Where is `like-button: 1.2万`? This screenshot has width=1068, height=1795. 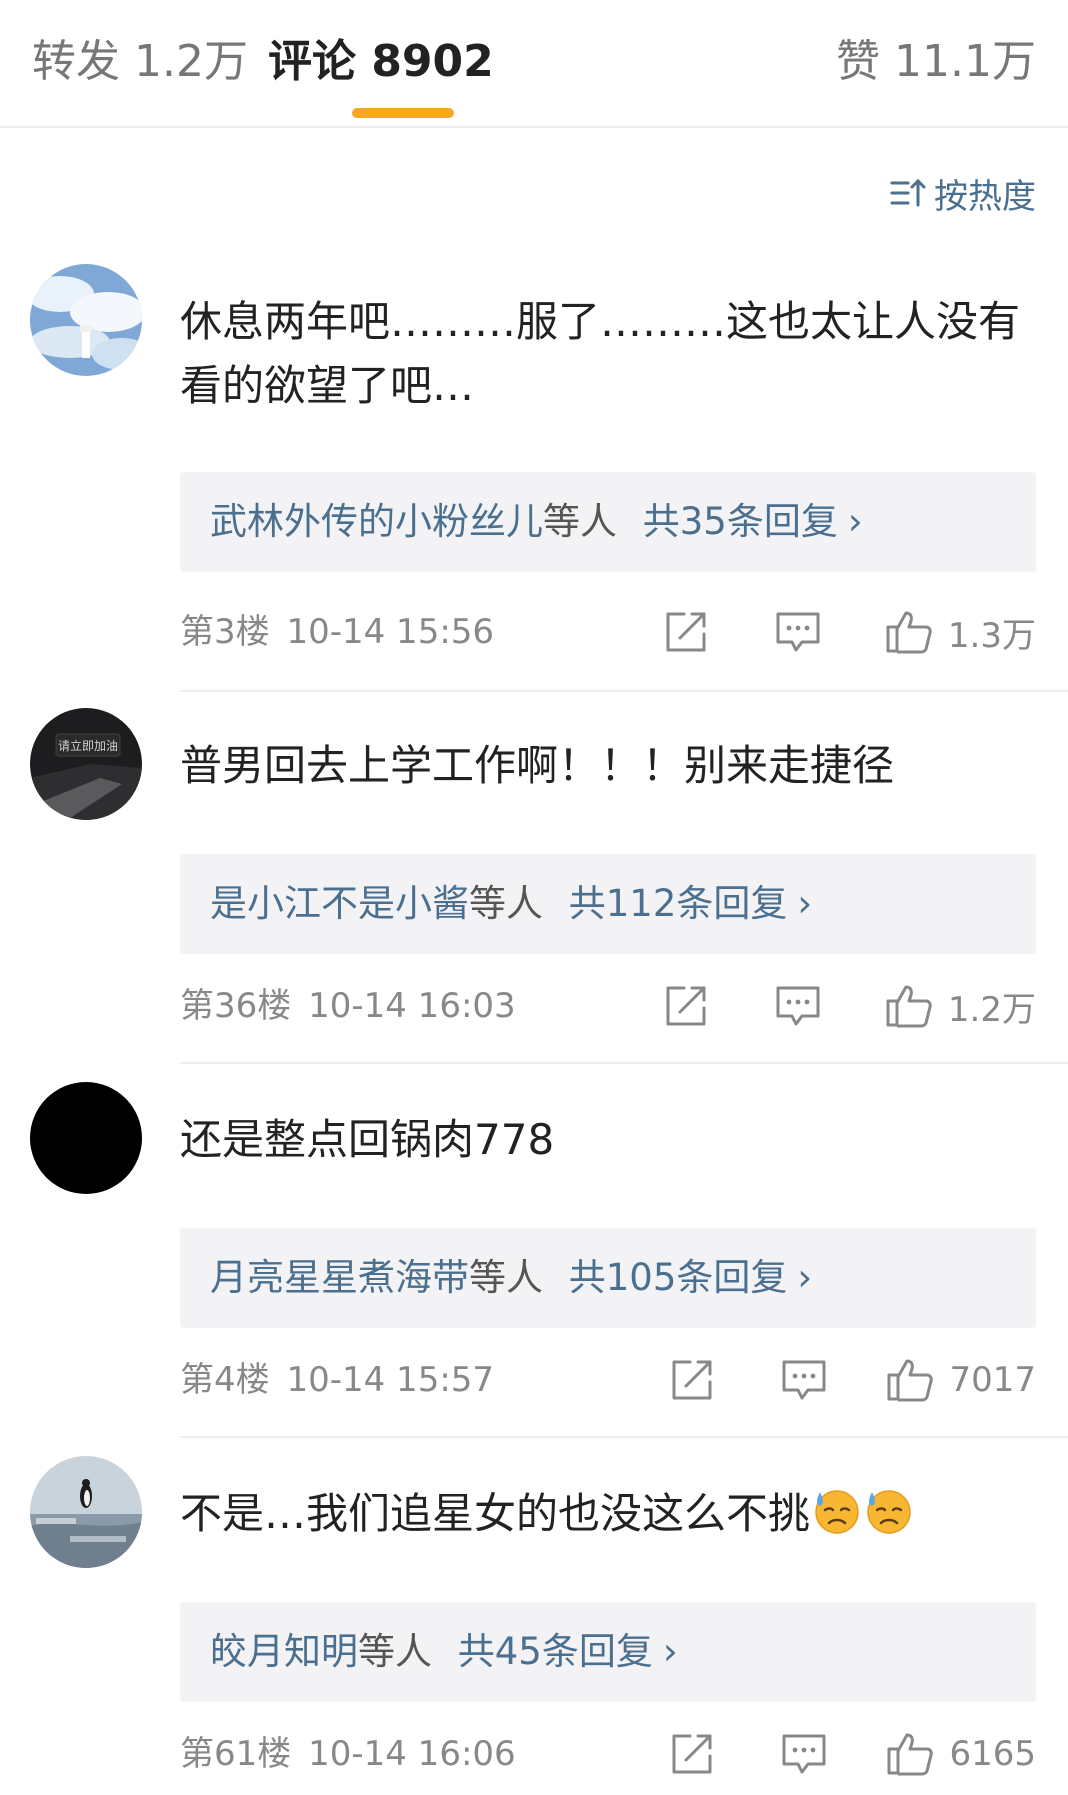
like-button: 1.2万 is located at coordinates (960, 1006).